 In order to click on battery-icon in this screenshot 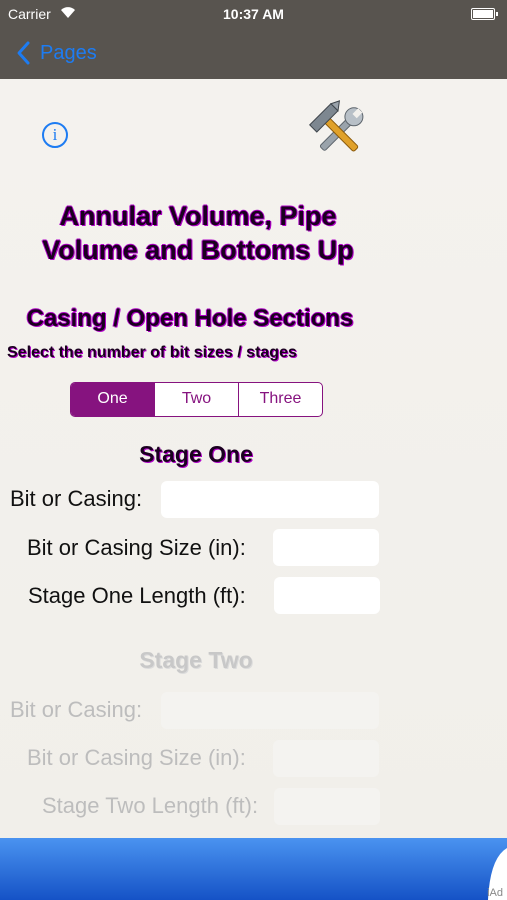, I will do `click(484, 14)`.